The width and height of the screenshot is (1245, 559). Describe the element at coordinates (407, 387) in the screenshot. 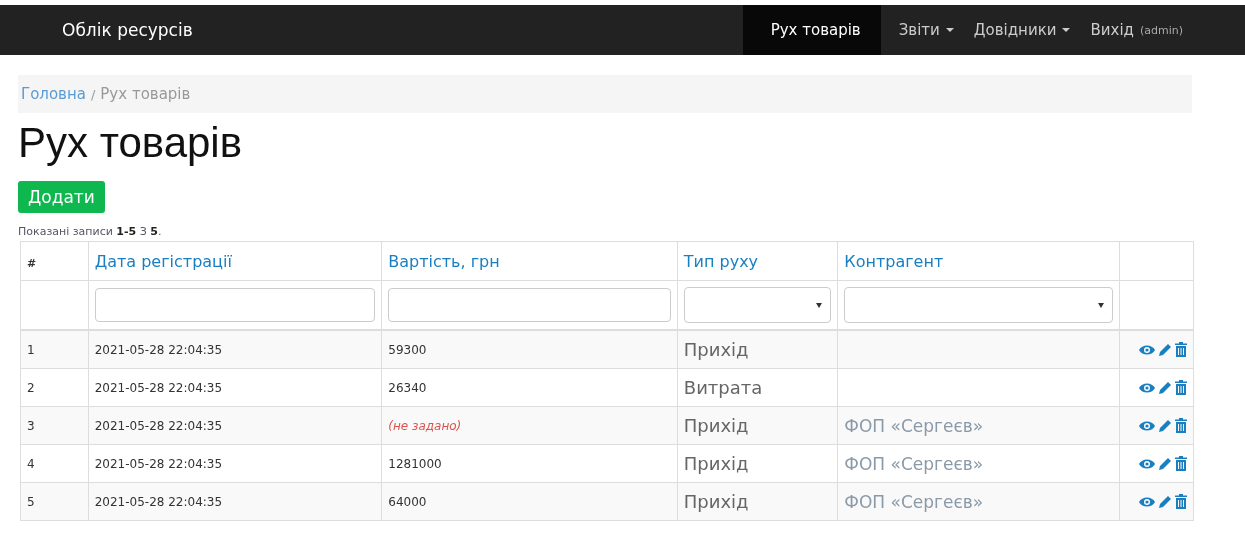

I see `cost-cell: 26340` at that location.